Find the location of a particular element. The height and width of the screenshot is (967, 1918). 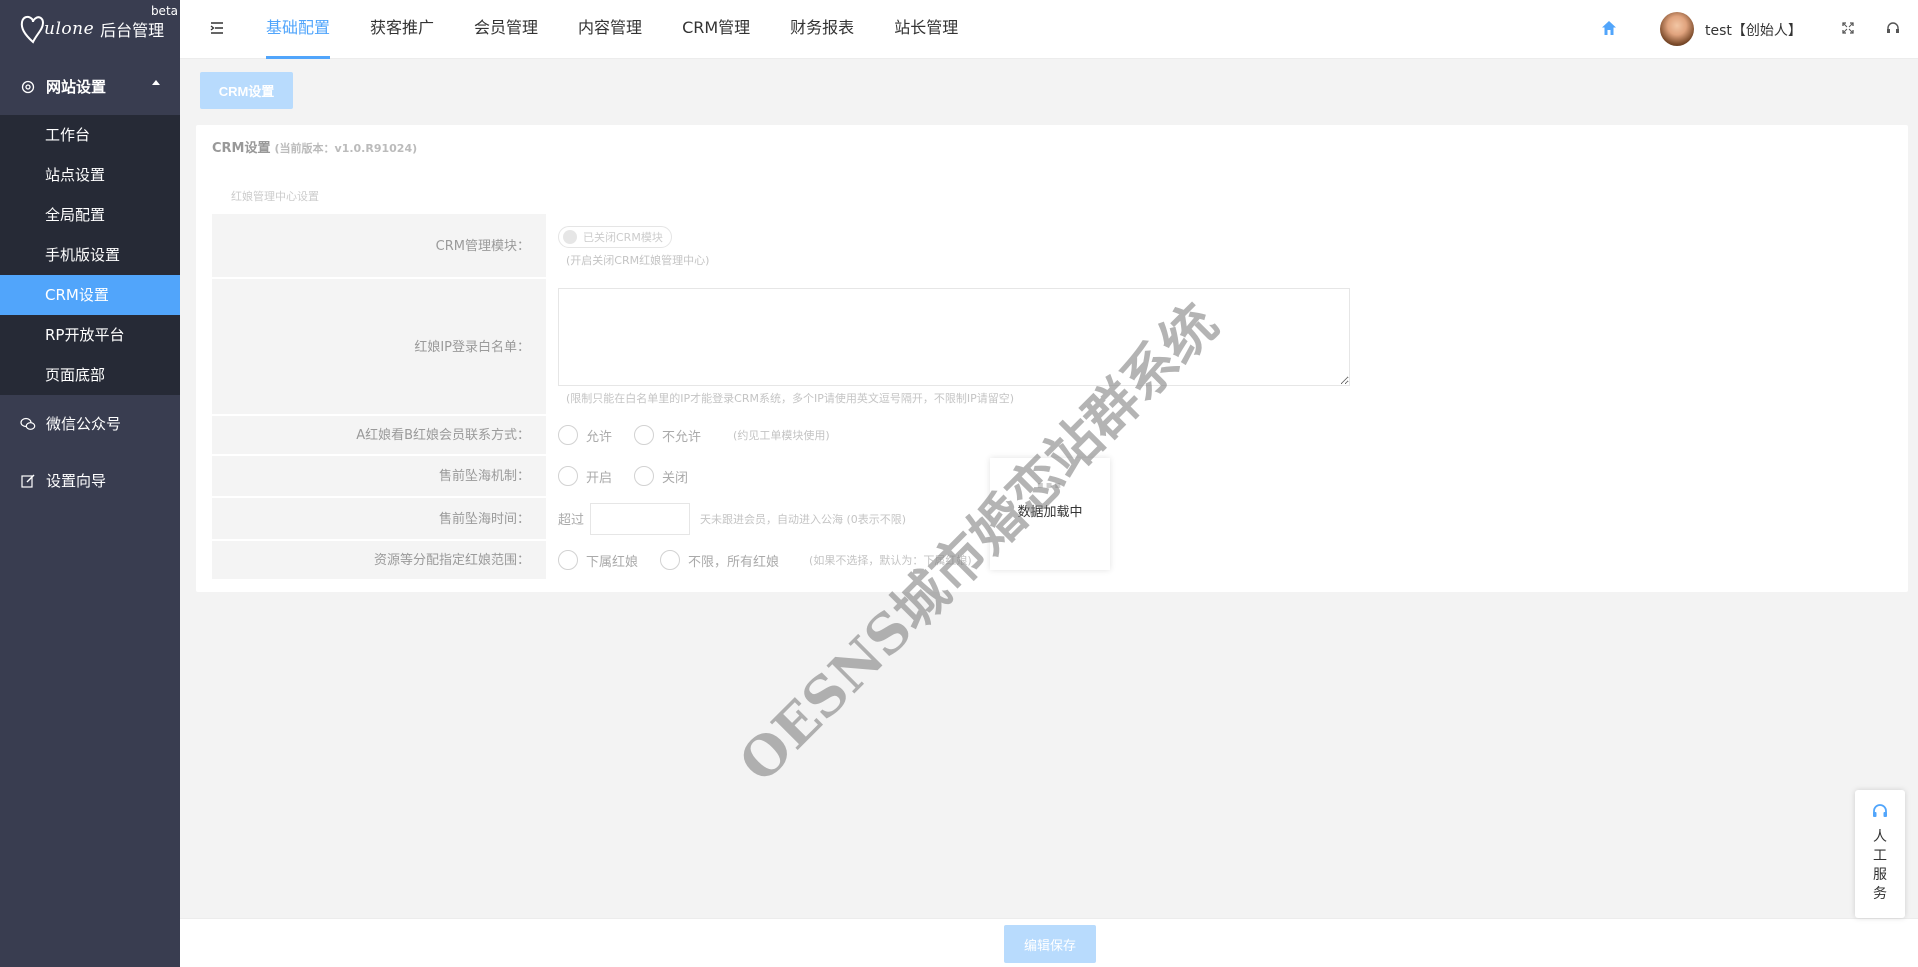

section-label: 红娘管理中心设置 is located at coordinates (275, 196).